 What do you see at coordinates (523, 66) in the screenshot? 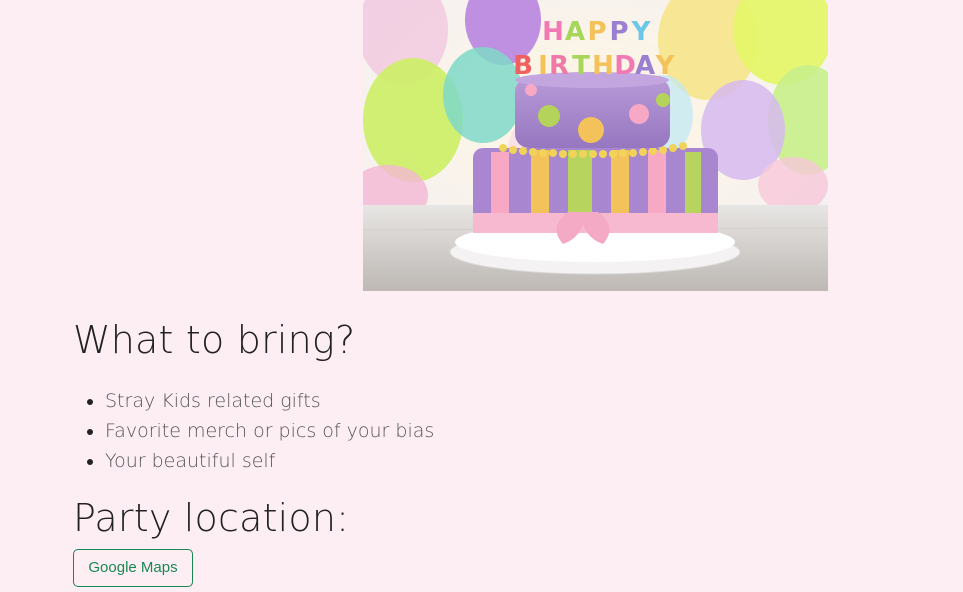
I see `svg-text: B` at bounding box center [523, 66].